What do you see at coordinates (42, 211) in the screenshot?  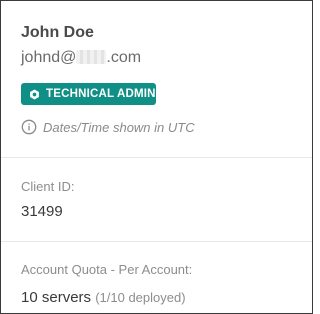 I see `client-id-value: 31499` at bounding box center [42, 211].